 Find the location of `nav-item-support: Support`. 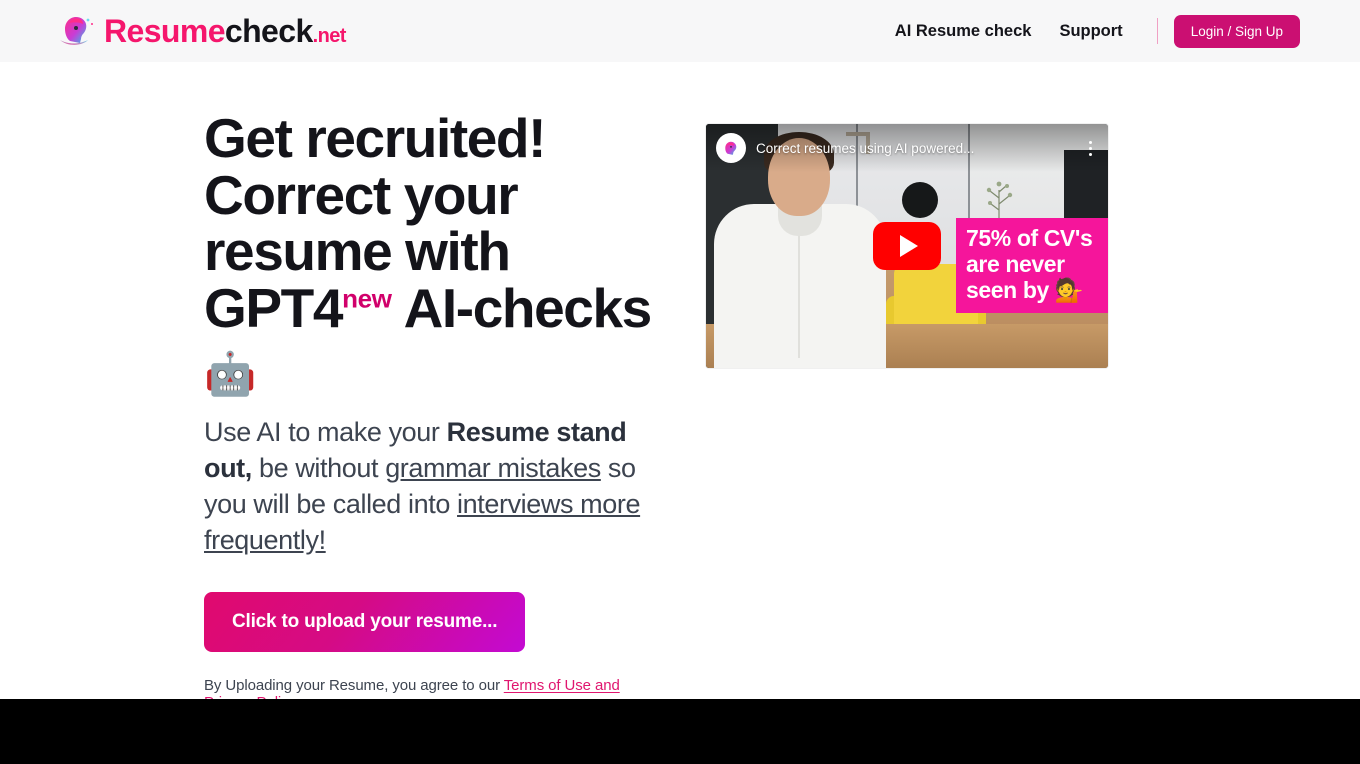

nav-item-support: Support is located at coordinates (1090, 31).